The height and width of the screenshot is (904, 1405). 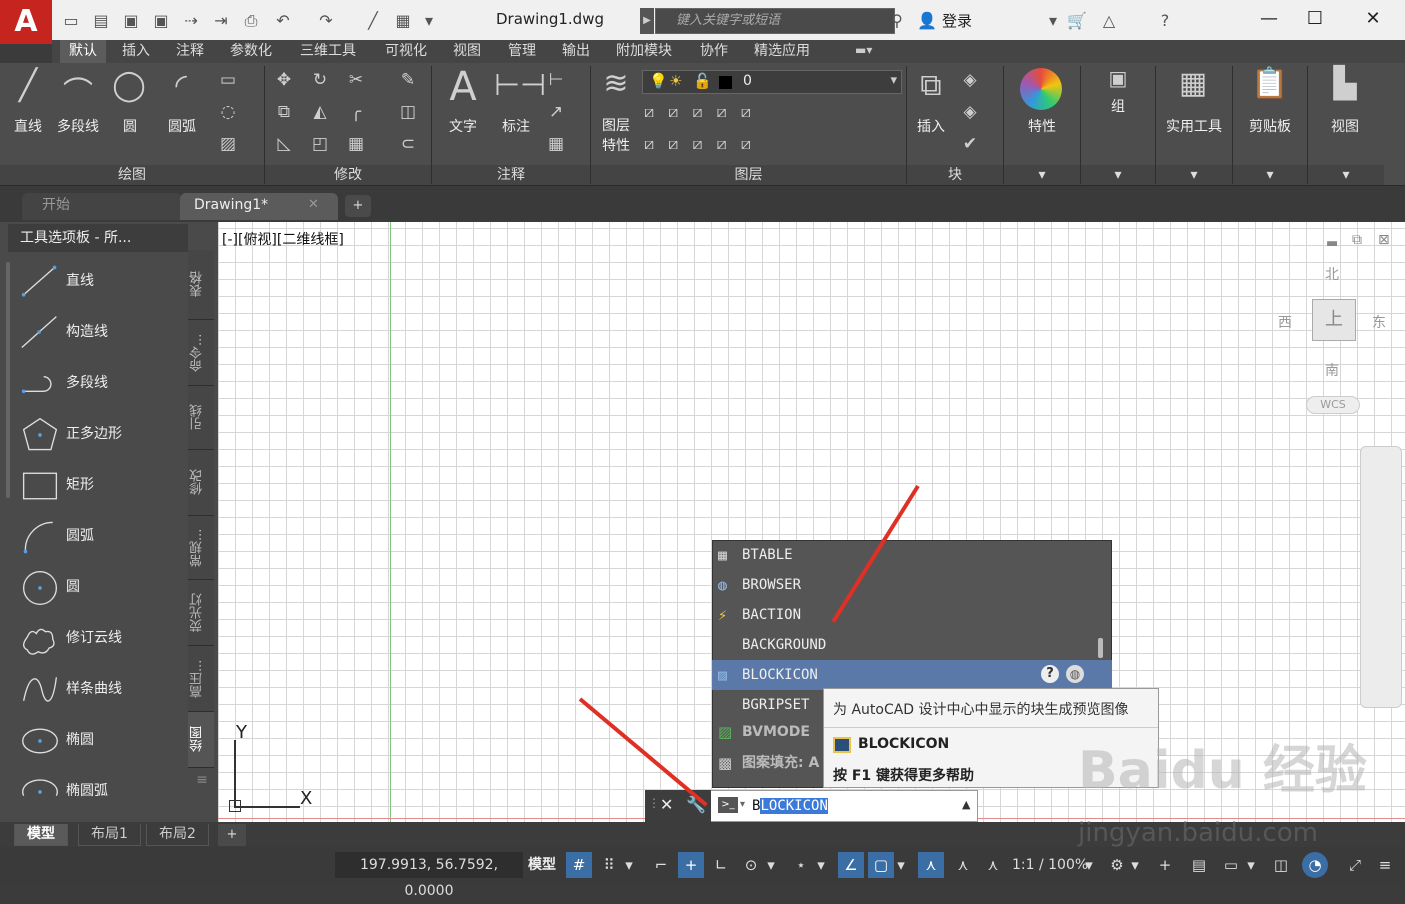 I want to click on autocomplete-item: BACKGROUND, so click(x=912, y=645).